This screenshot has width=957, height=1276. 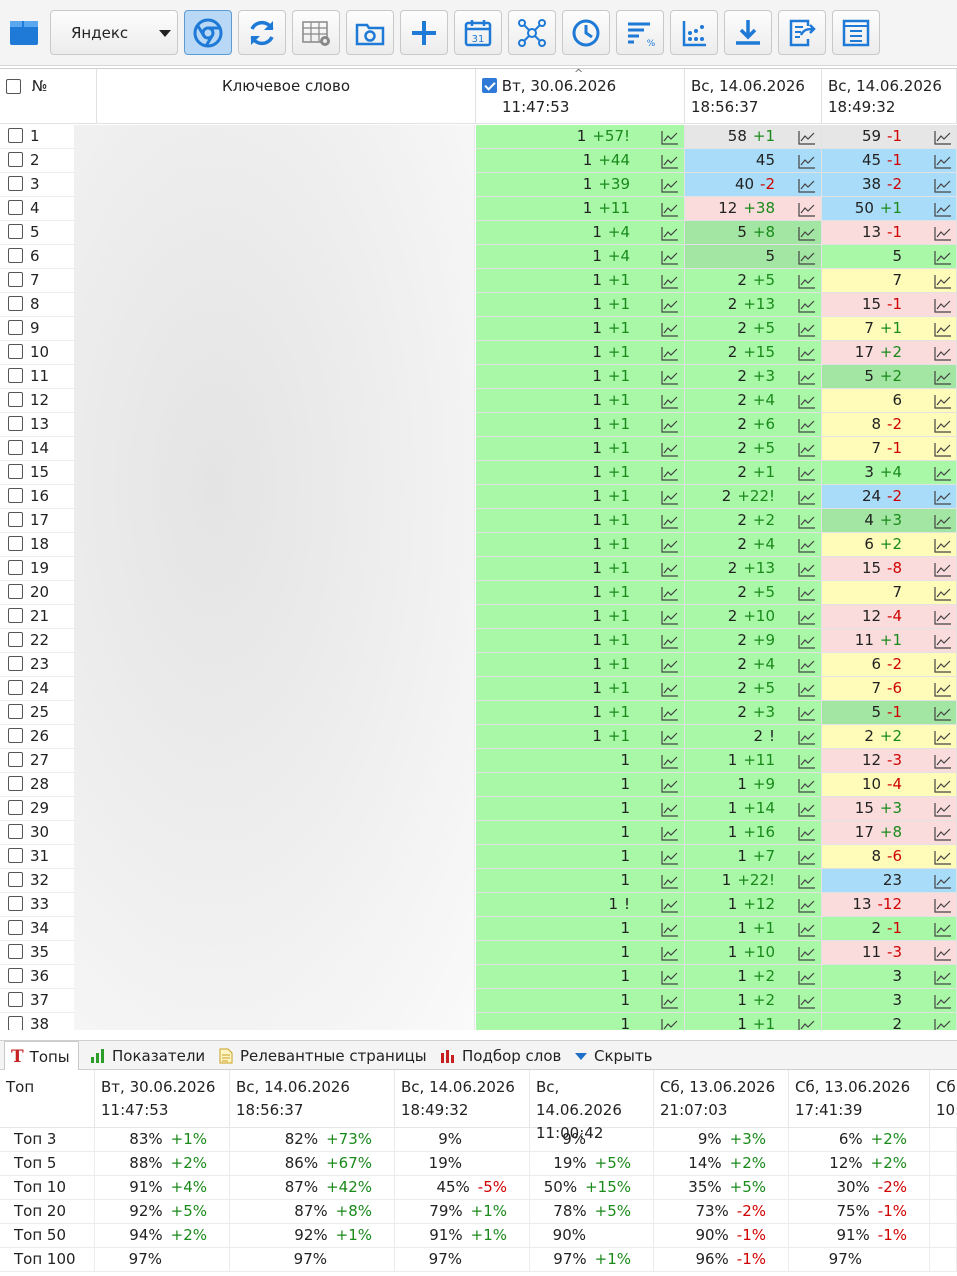 What do you see at coordinates (478, 257) in the screenshot?
I see `table-row: 6 1 +4 5 5` at bounding box center [478, 257].